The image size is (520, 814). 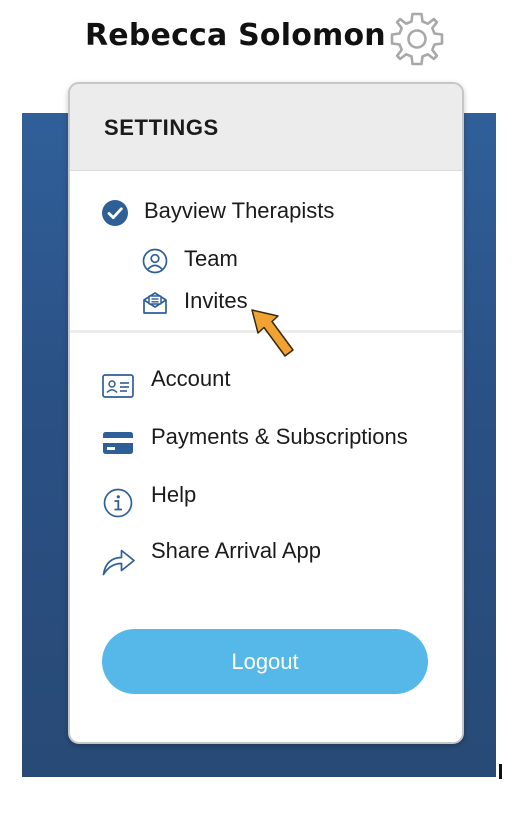 What do you see at coordinates (236, 550) in the screenshot?
I see `menu-item-label: Share Arrival App` at bounding box center [236, 550].